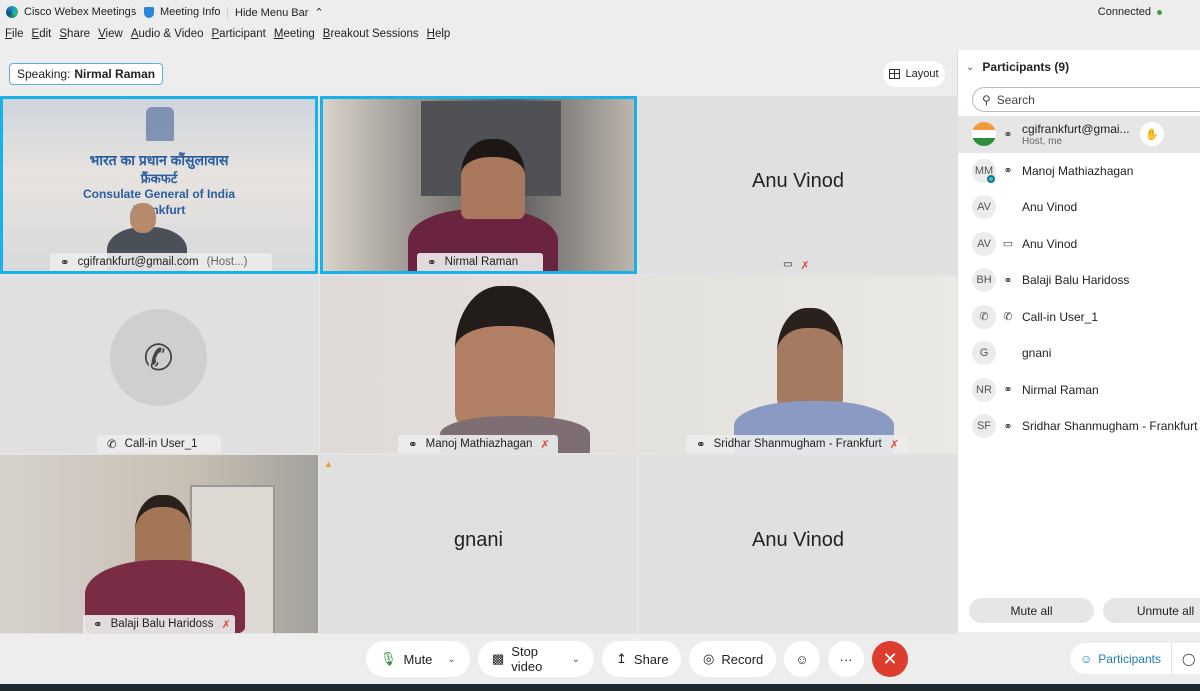 This screenshot has width=1200, height=691. What do you see at coordinates (371, 38) in the screenshot?
I see `menu-breakout-sessions: Breakout Sessions` at bounding box center [371, 38].